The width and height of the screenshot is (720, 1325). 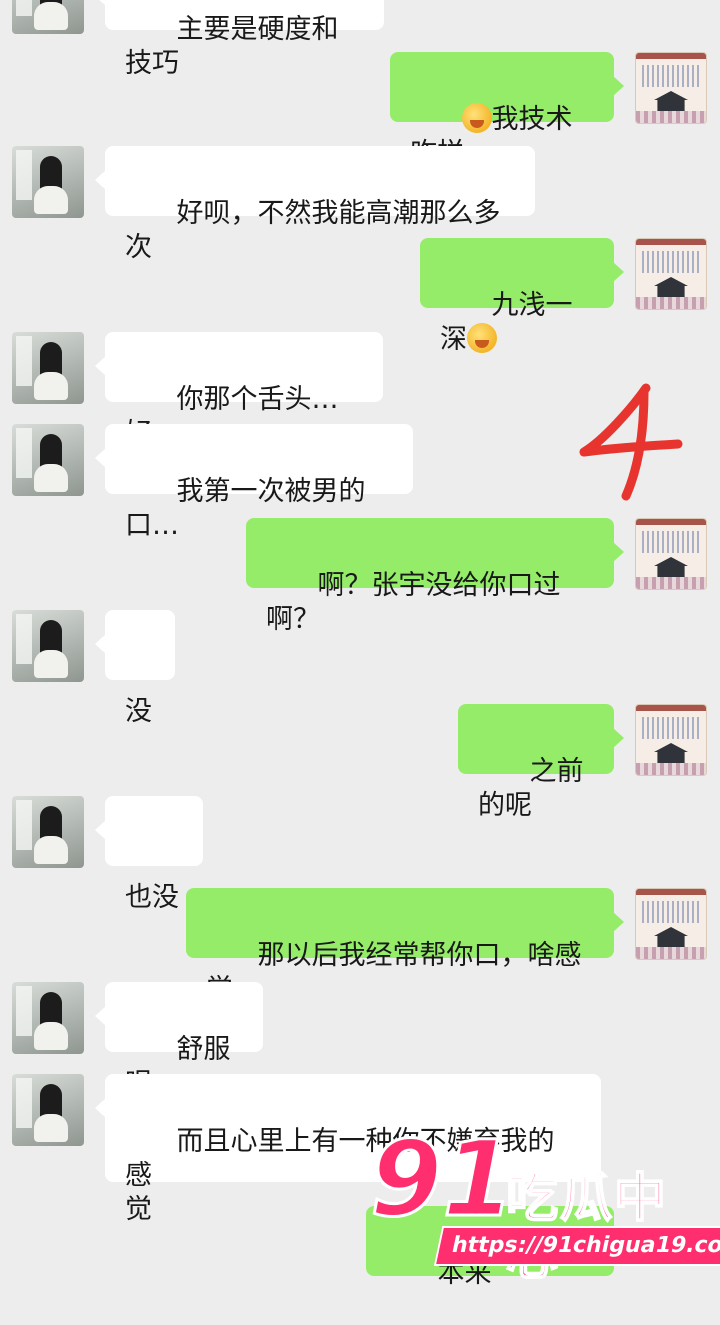 I want to click on message-bubble: 九浅一深, so click(x=522, y=296).